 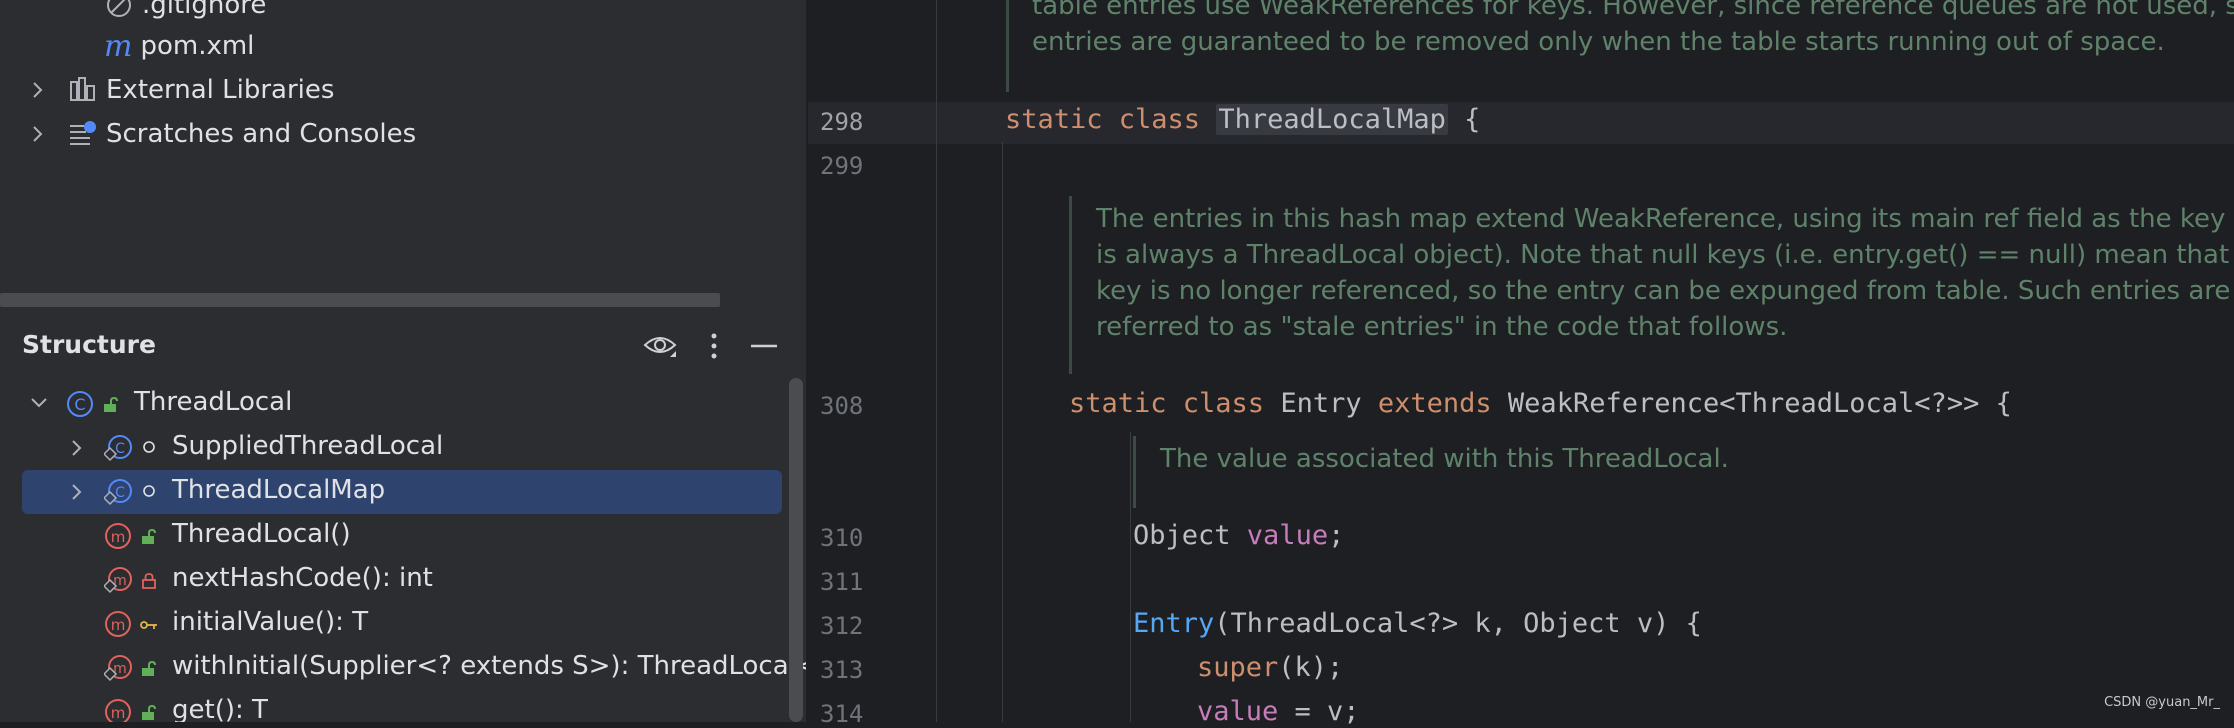 I want to click on horizontal-scrollbar, so click(x=360, y=300).